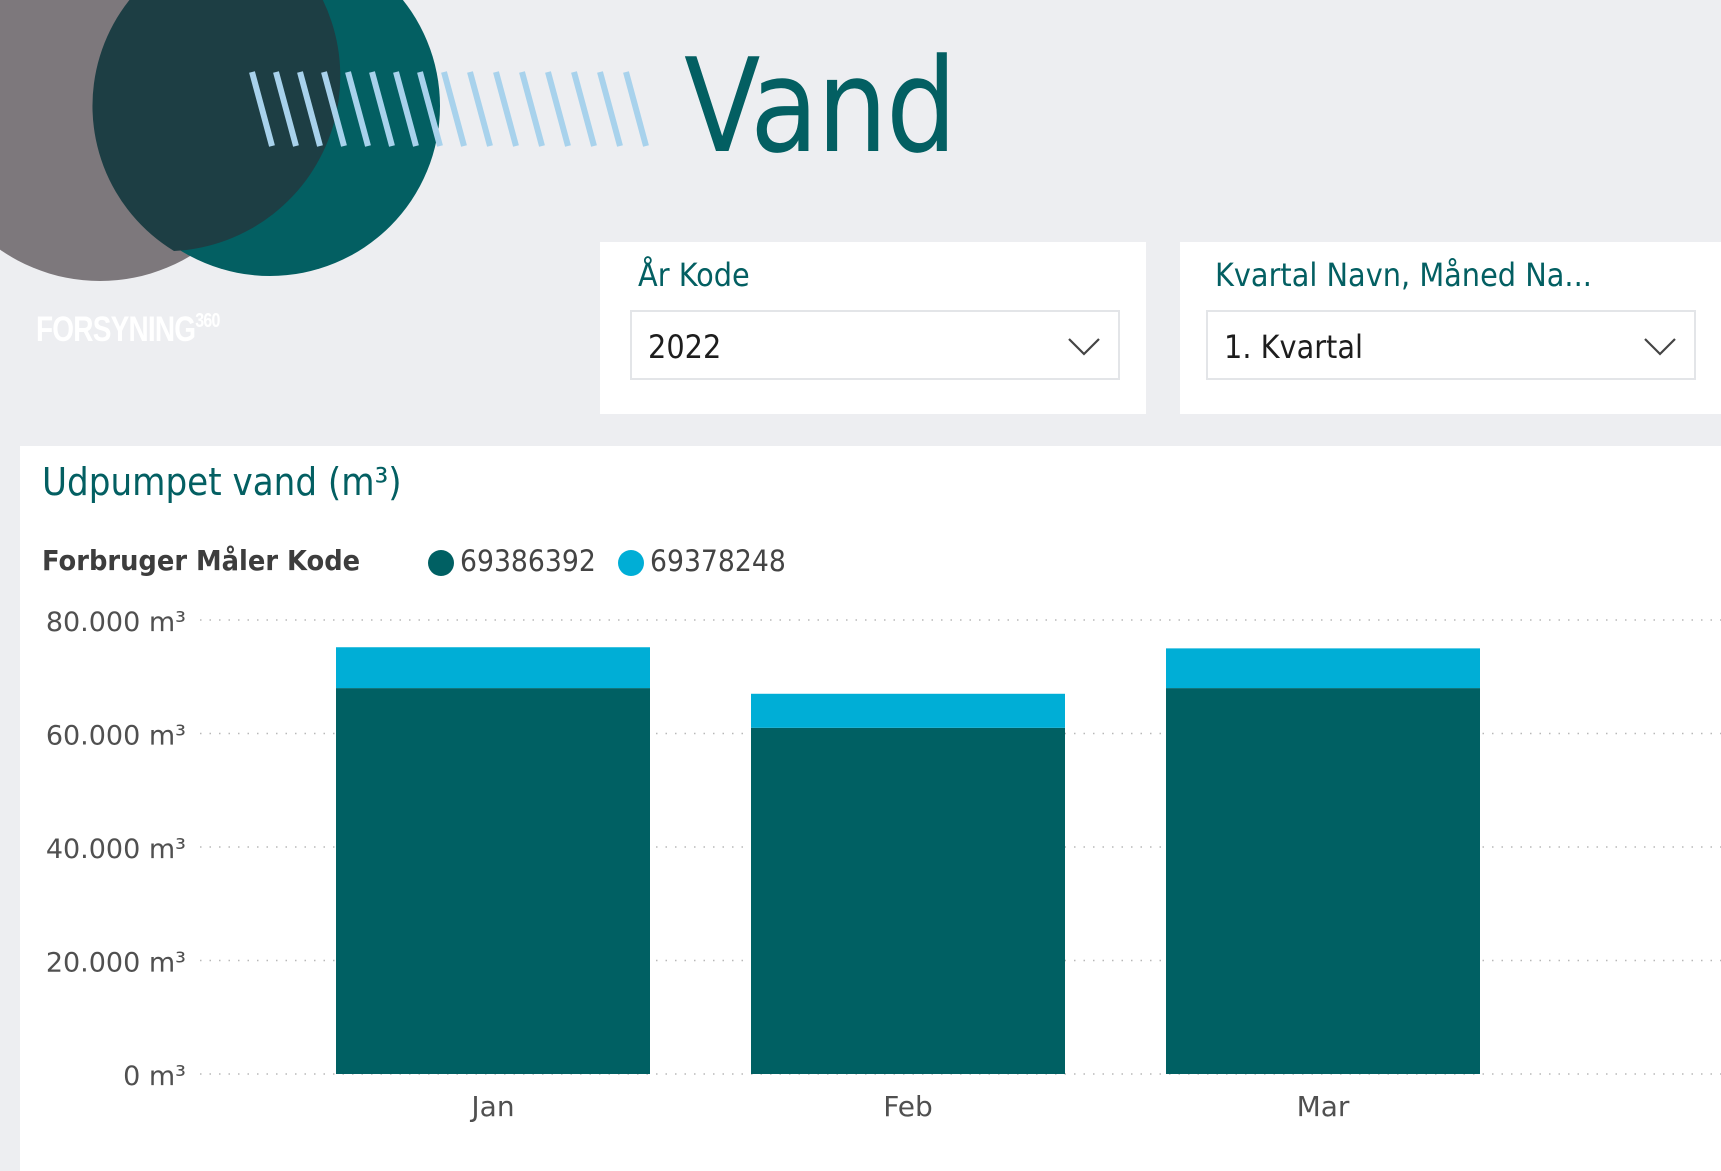 The height and width of the screenshot is (1171, 1721). Describe the element at coordinates (1451, 345) in the screenshot. I see `period-dropdown: 1. Kvartal` at that location.